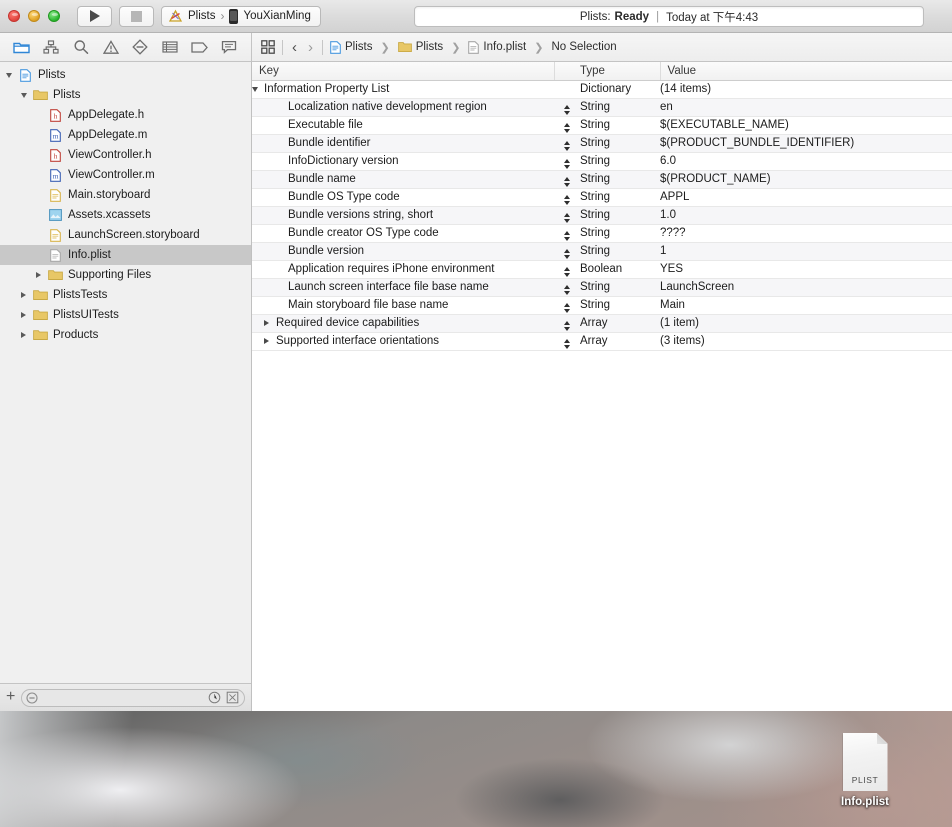 This screenshot has height=827, width=952. I want to click on filter-field, so click(133, 697).